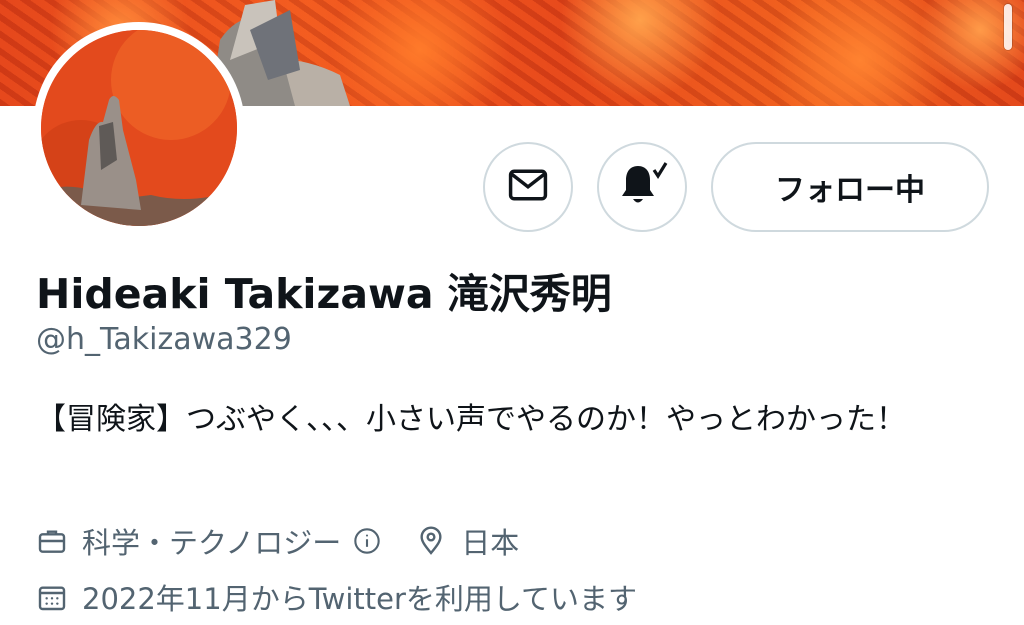  I want to click on avatar-image, so click(139, 128).